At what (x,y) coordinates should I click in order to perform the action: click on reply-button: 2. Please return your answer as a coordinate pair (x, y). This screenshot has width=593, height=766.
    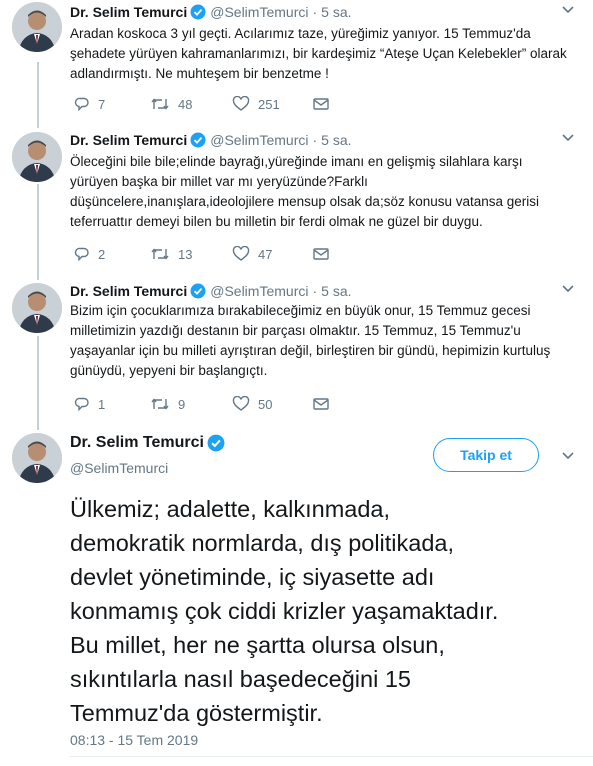
    Looking at the image, I should click on (89, 254).